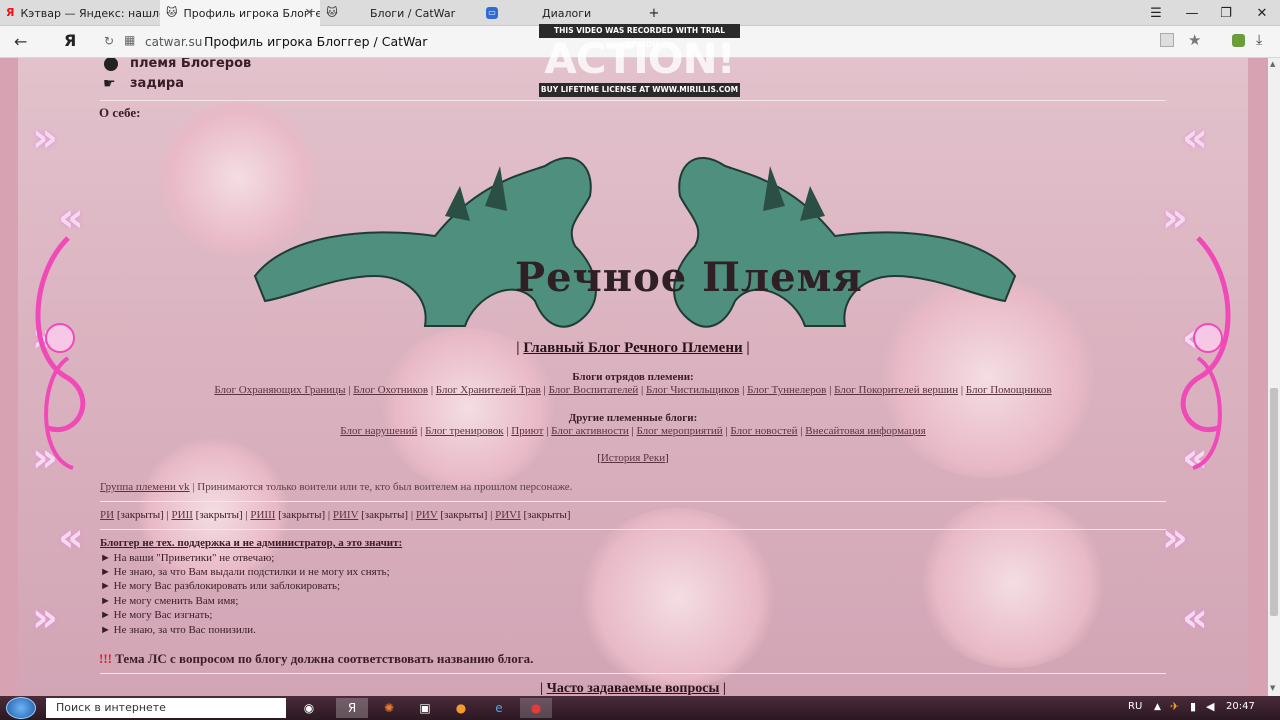 The height and width of the screenshot is (720, 1280). I want to click on blog-link-shelter: Приют, so click(527, 431).